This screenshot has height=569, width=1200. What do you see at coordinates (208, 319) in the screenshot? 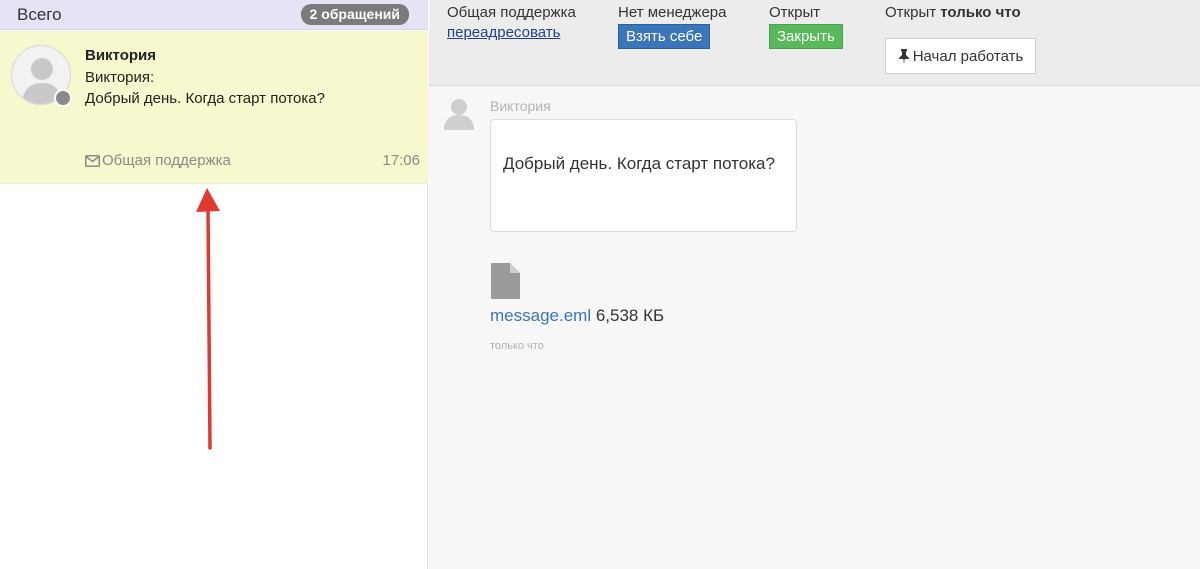
I see `annotation-arrow` at bounding box center [208, 319].